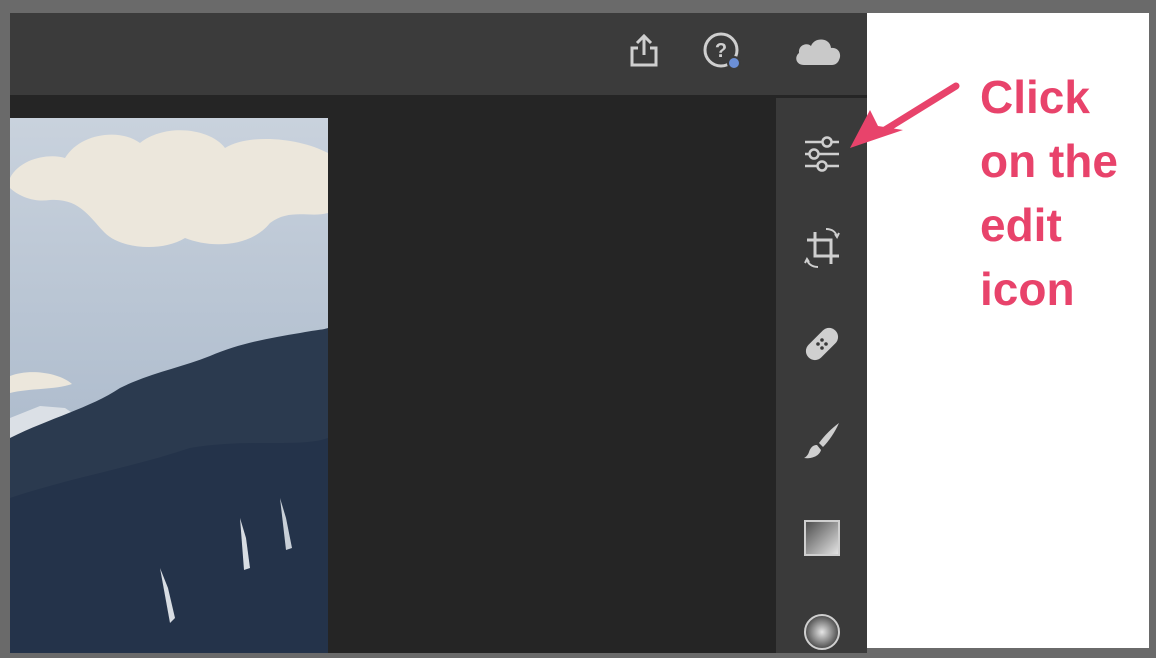 This screenshot has height=658, width=1156. Describe the element at coordinates (644, 51) in the screenshot. I see `share-icon` at that location.